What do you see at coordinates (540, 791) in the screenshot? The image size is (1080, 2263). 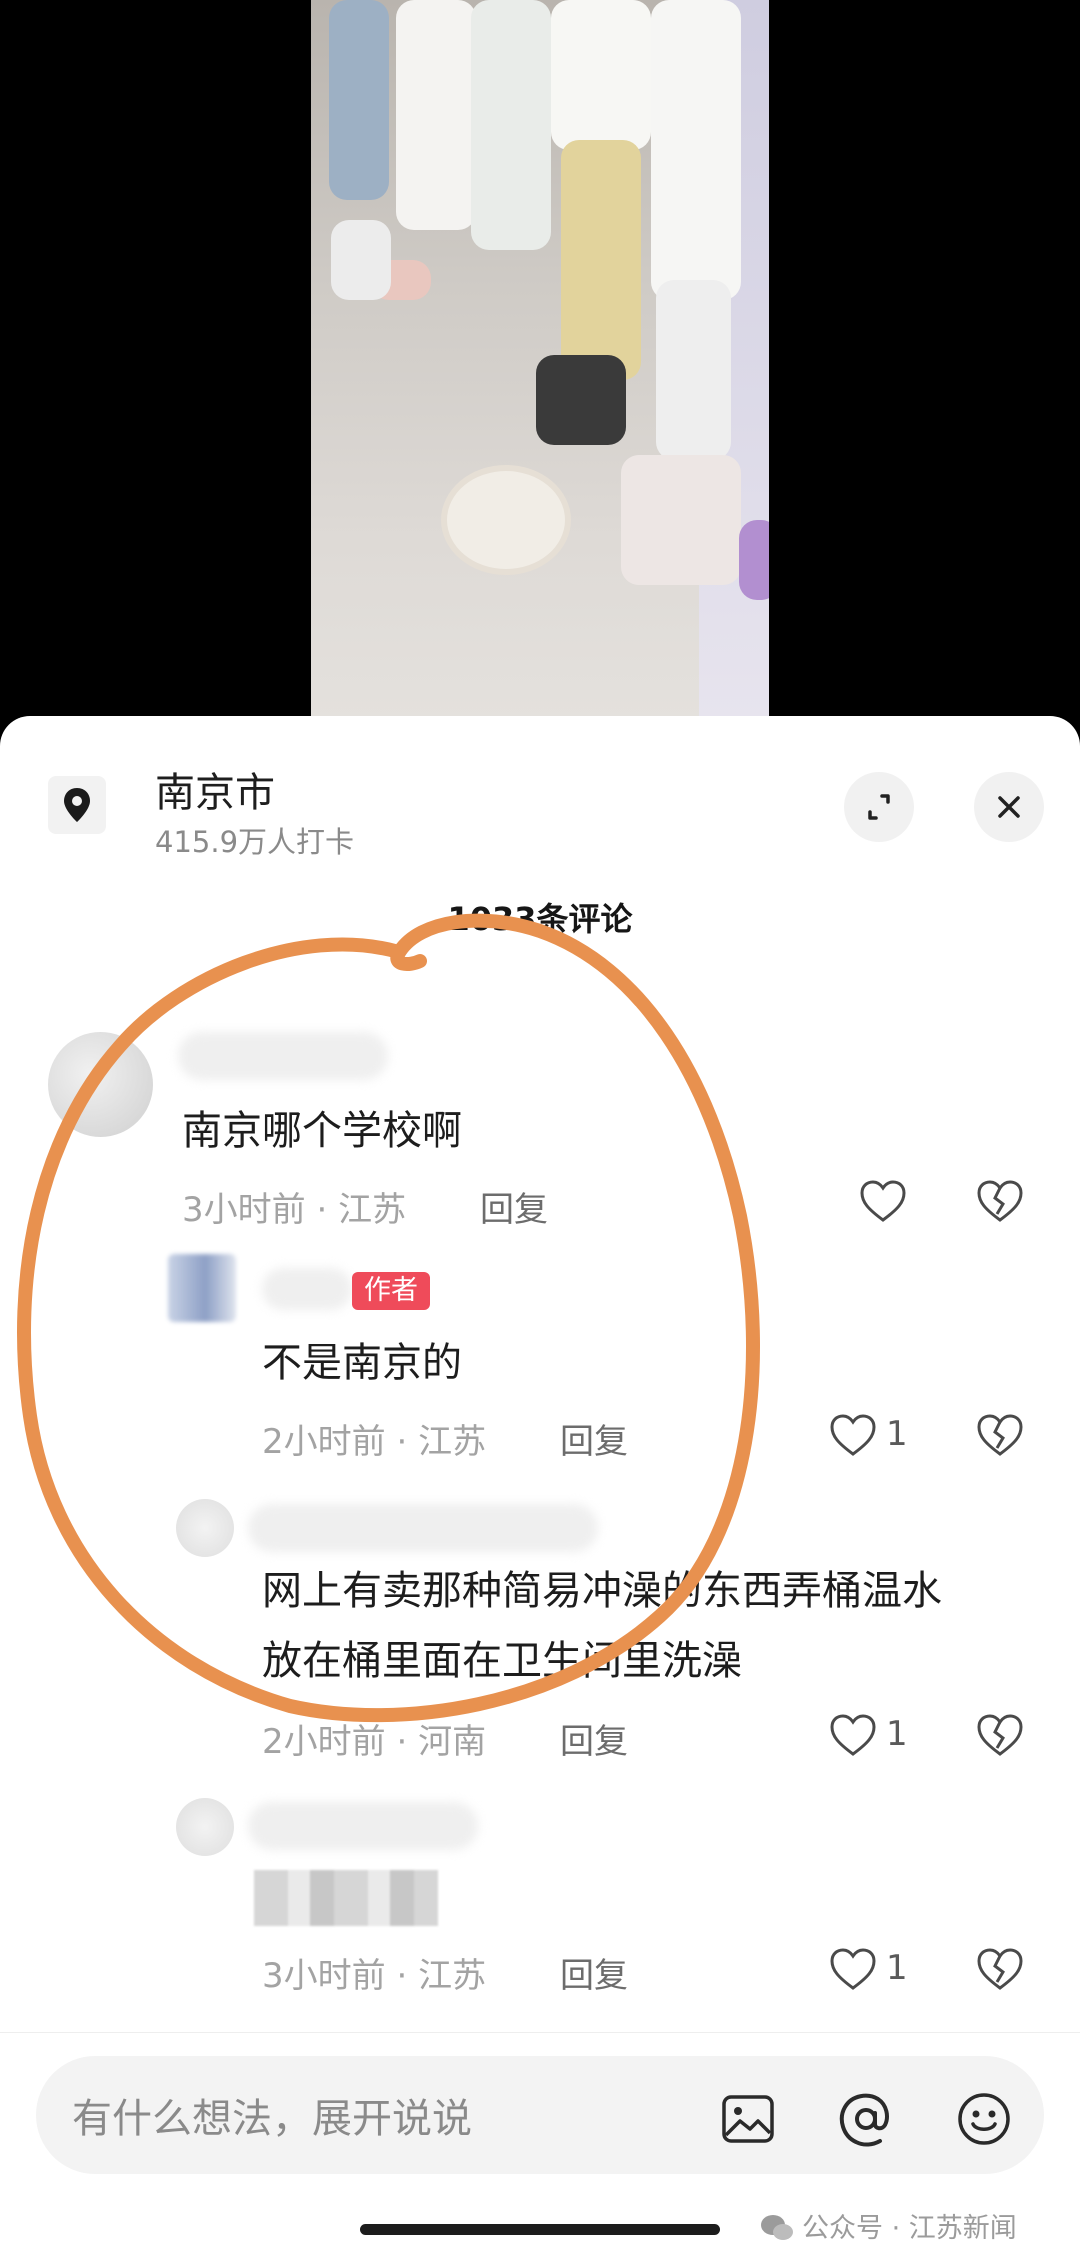 I see `location-card: 南京市 415.9万人打卡` at bounding box center [540, 791].